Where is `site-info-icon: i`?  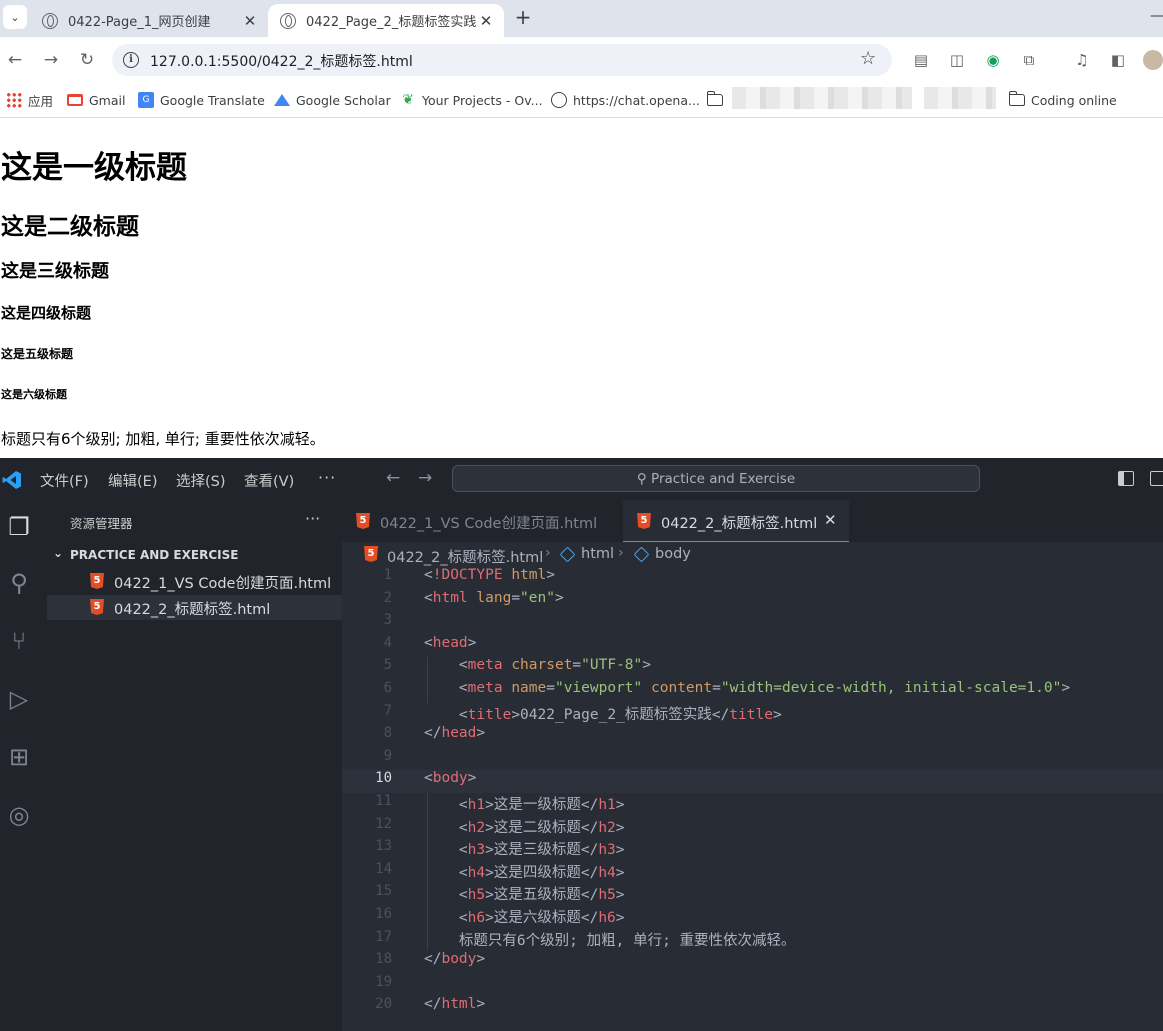 site-info-icon: i is located at coordinates (131, 60).